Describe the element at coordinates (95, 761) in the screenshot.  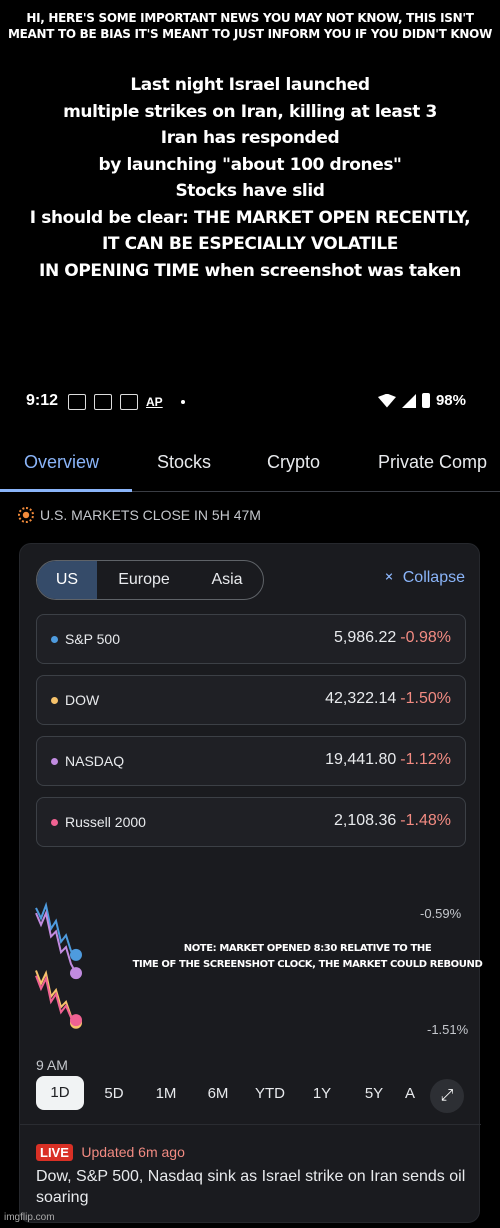
I see `index-name: NASDAQ` at that location.